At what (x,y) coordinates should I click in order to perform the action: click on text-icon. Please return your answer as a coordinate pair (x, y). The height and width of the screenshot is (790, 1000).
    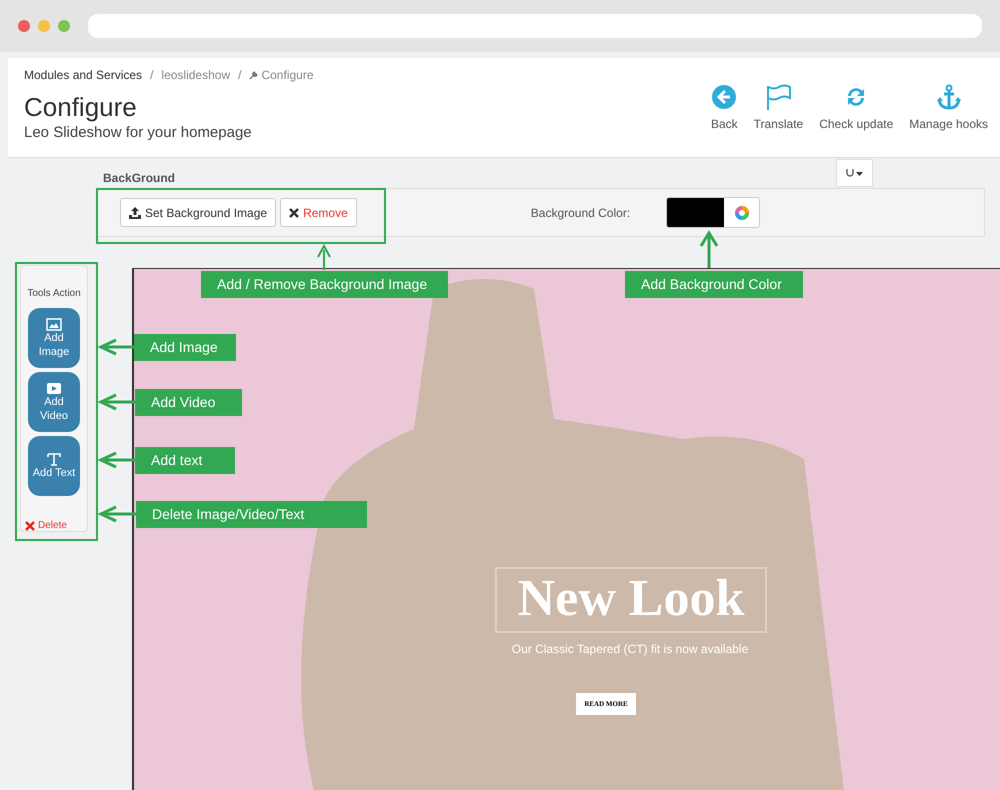
    Looking at the image, I should click on (54, 459).